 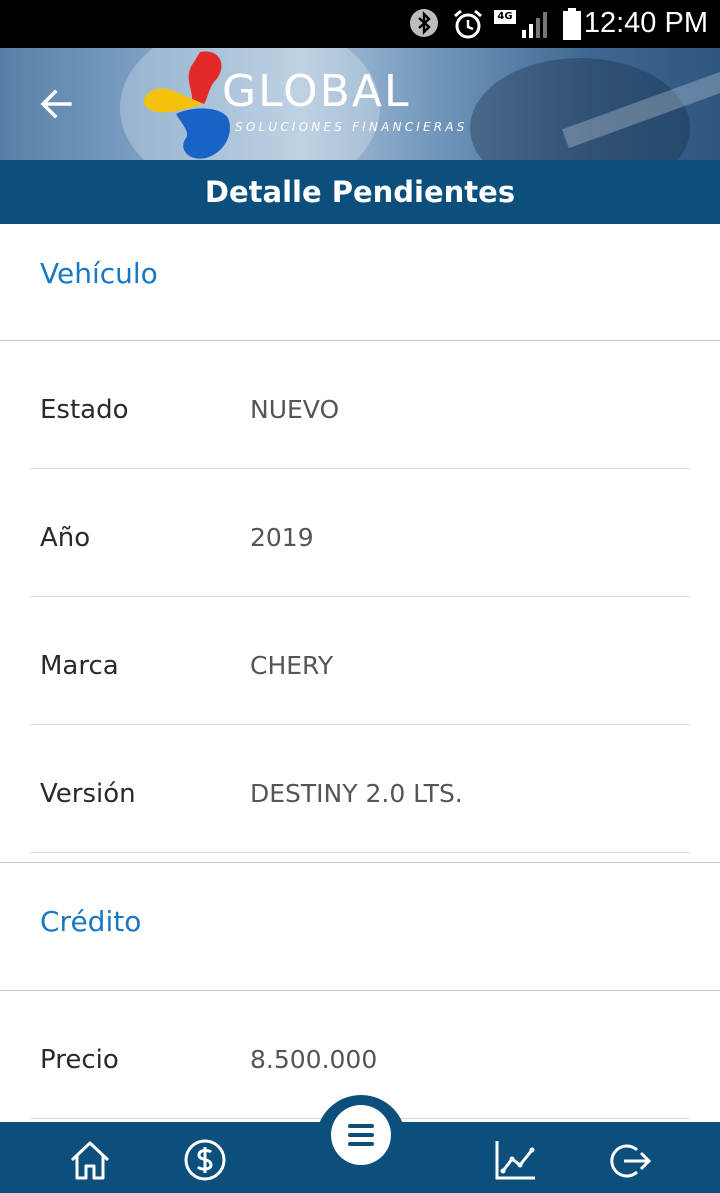 I want to click on row-value: NUEVO, so click(x=295, y=409).